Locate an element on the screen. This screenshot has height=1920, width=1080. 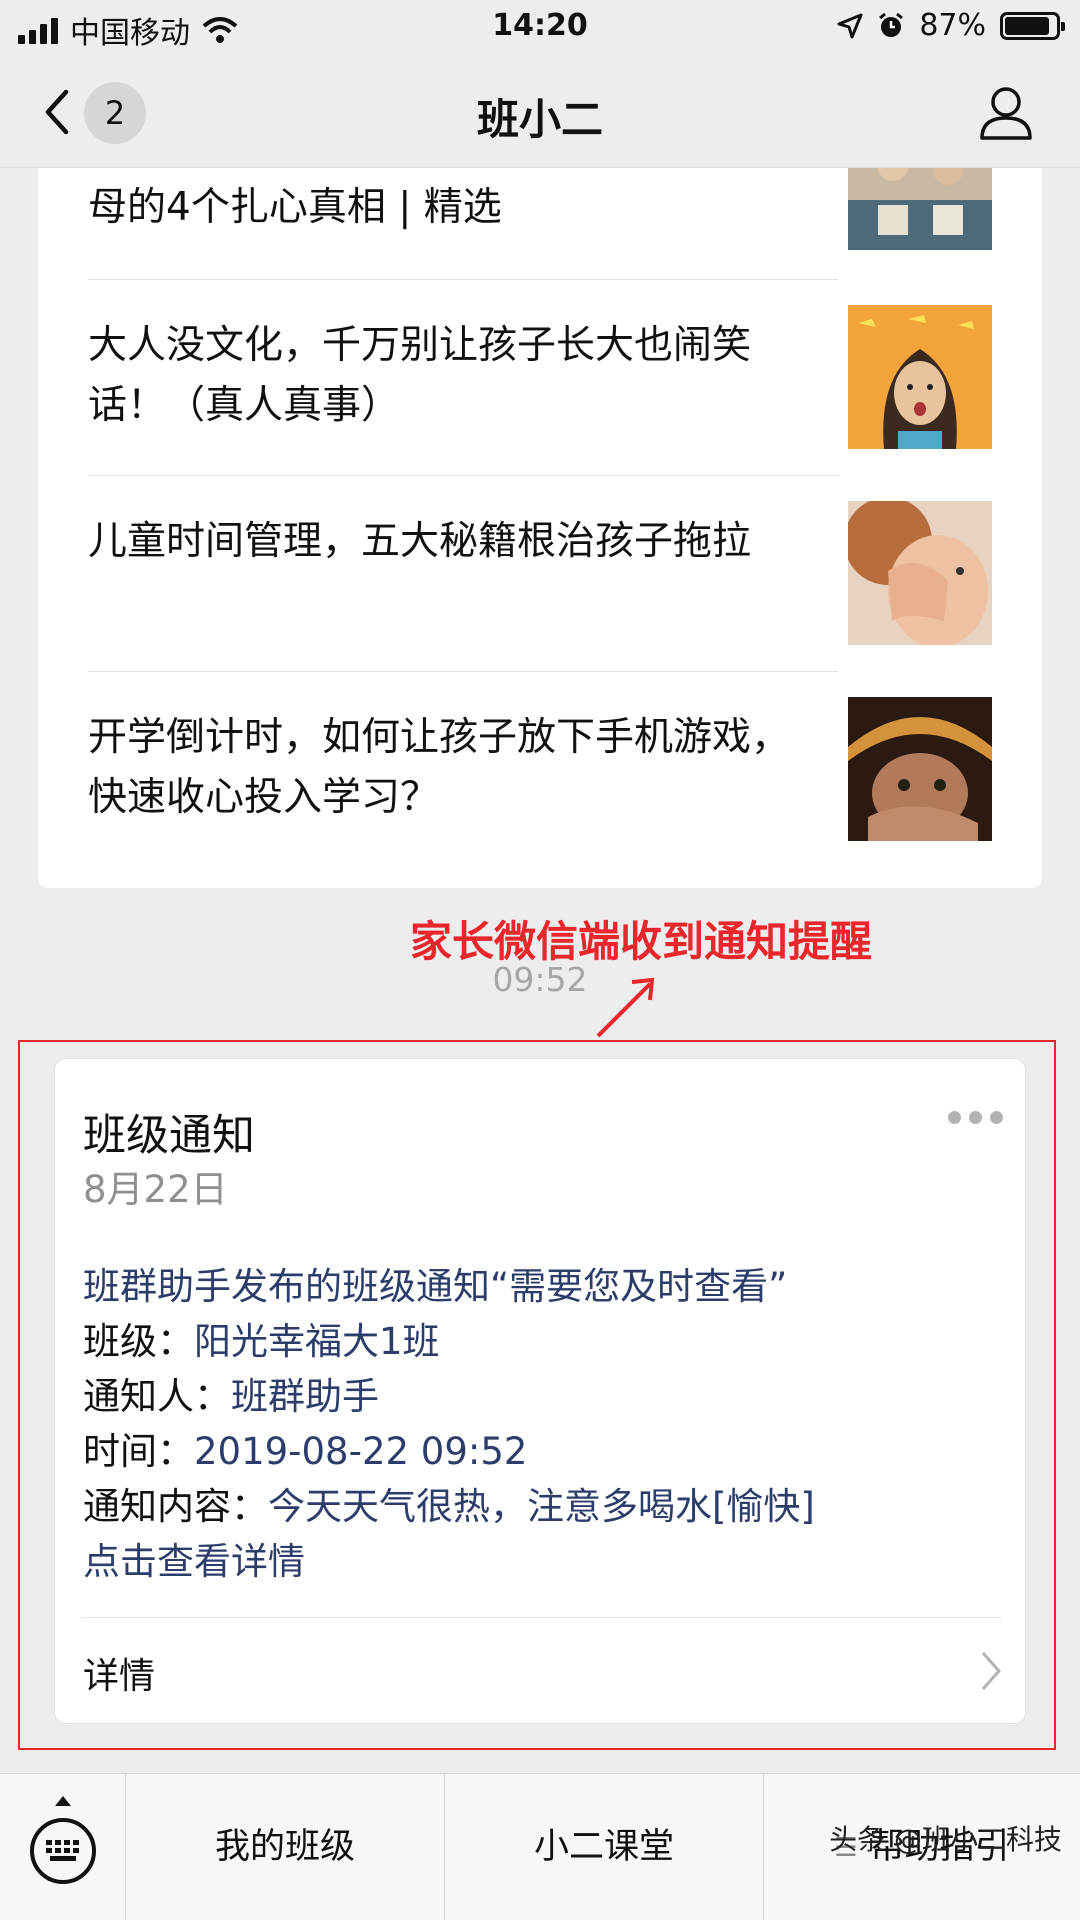
article-title: 儿童时间管理，五大秘籍根治孩子拖拉 is located at coordinates (420, 541).